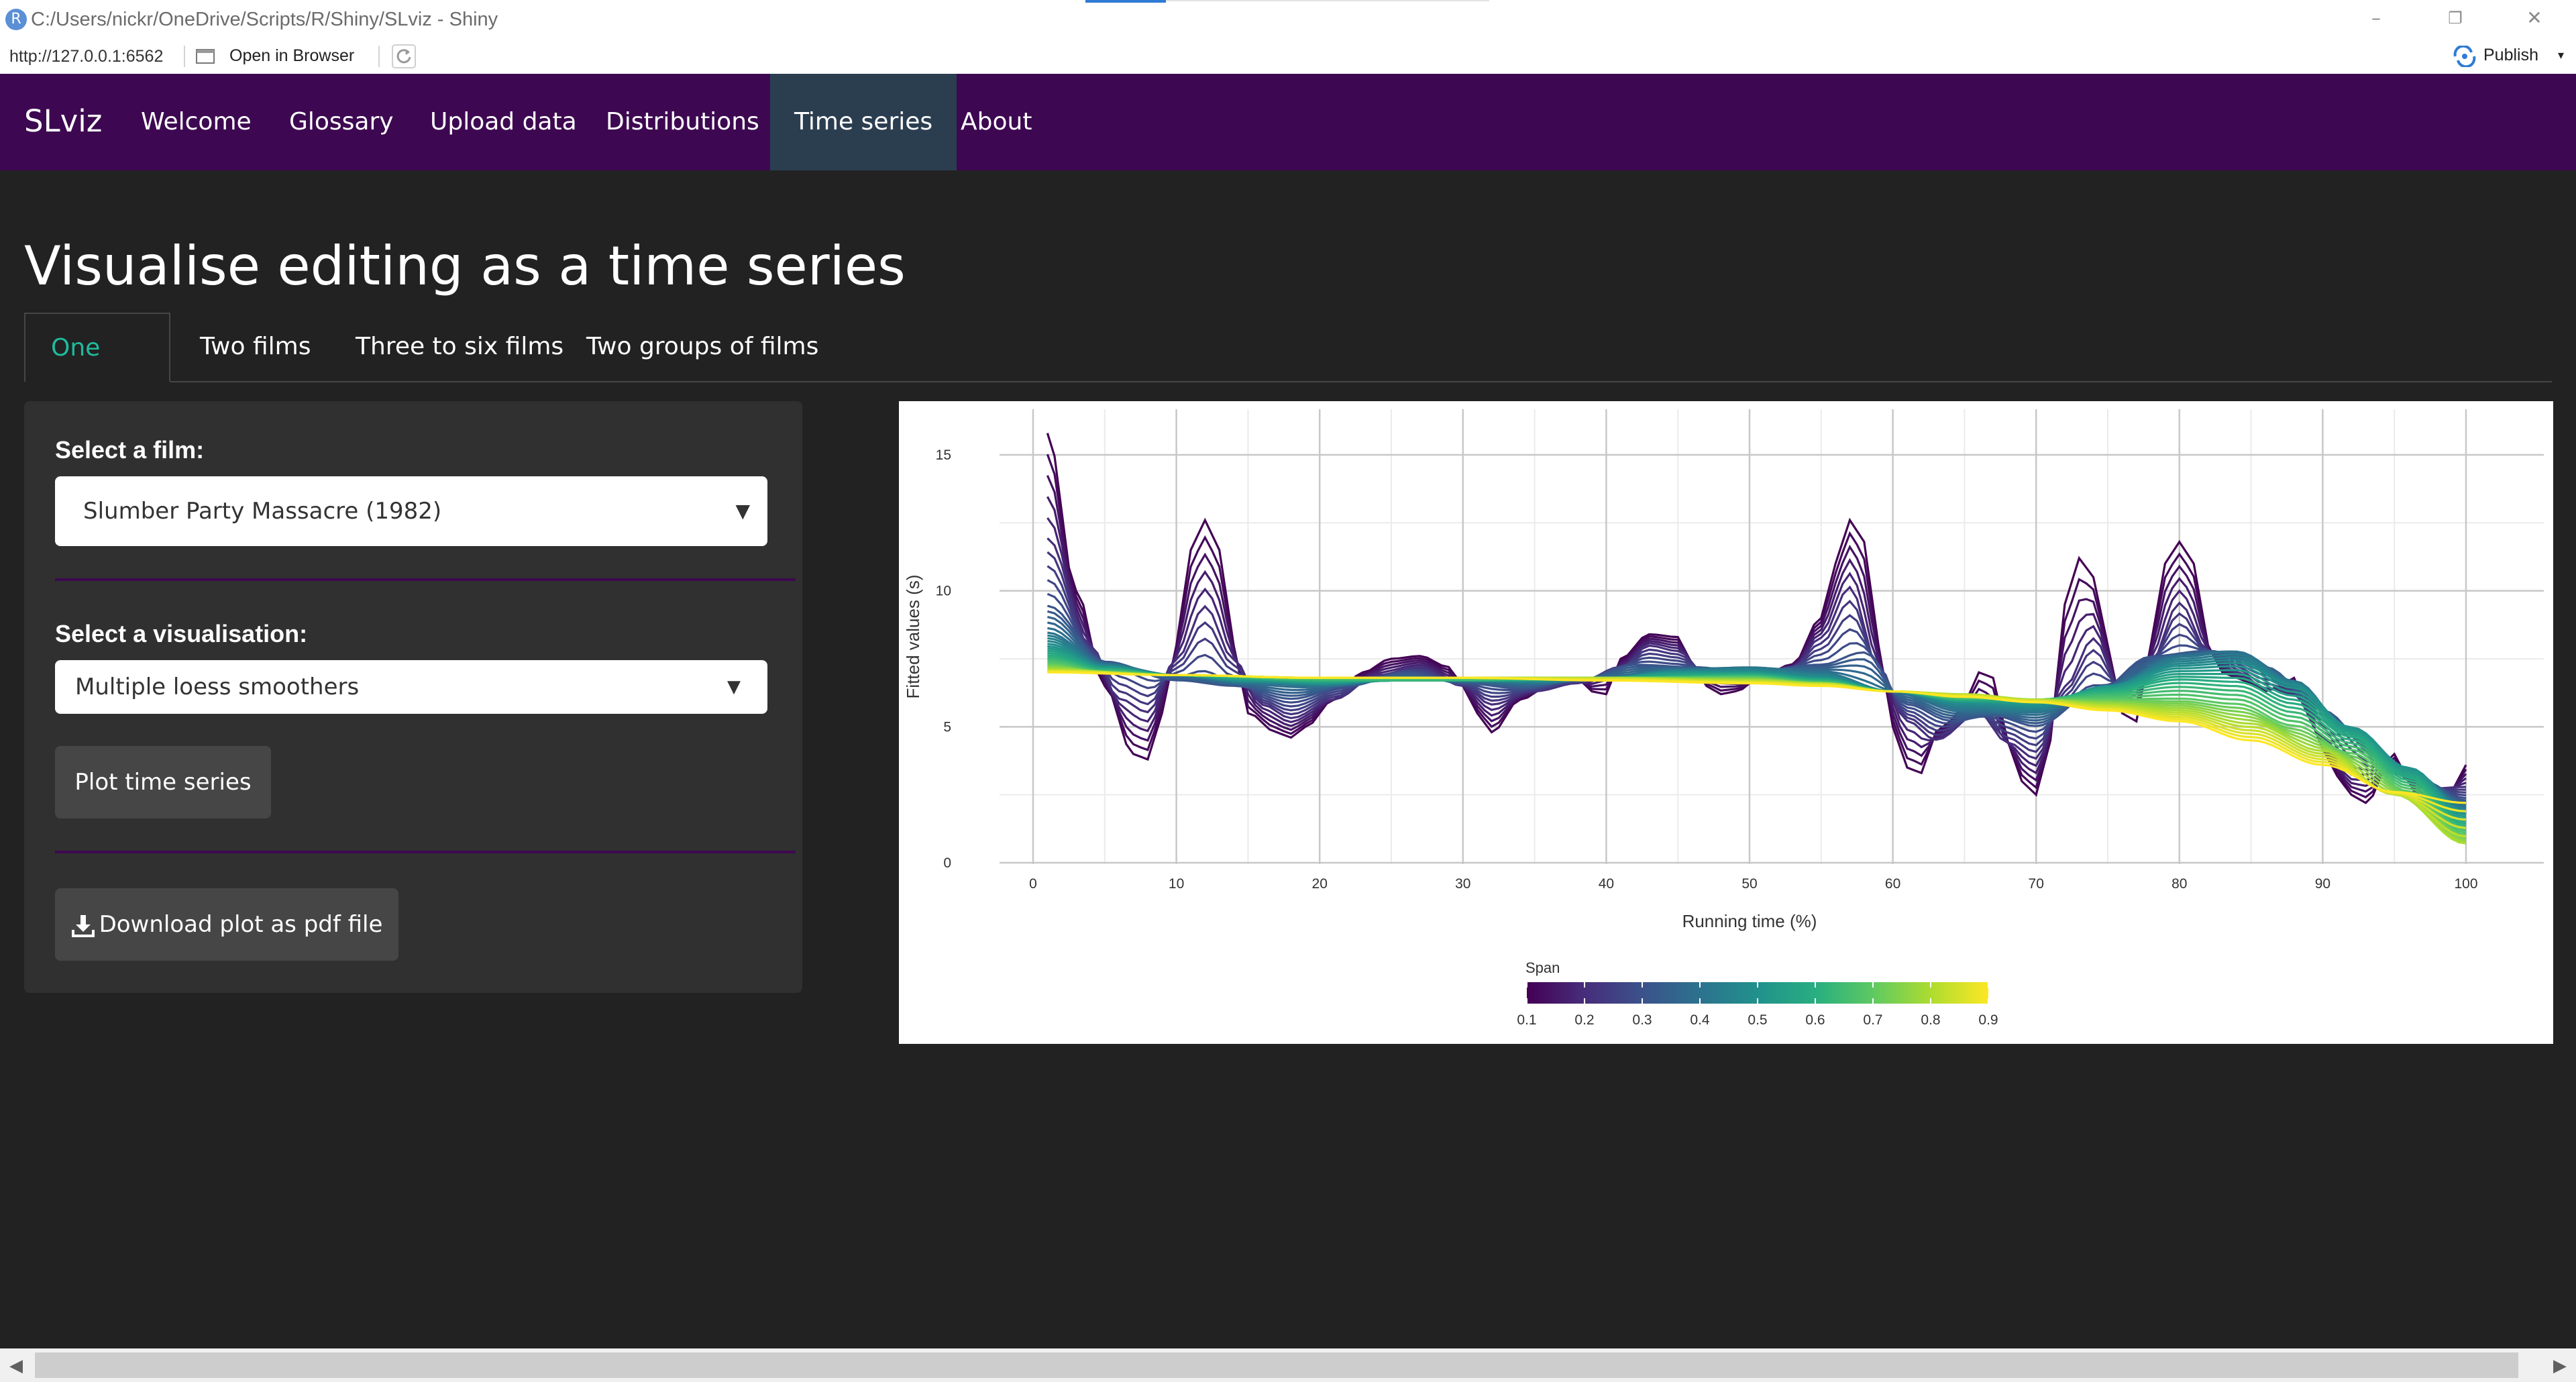 The image size is (2576, 1382). Describe the element at coordinates (996, 122) in the screenshot. I see `nav-about: About` at that location.